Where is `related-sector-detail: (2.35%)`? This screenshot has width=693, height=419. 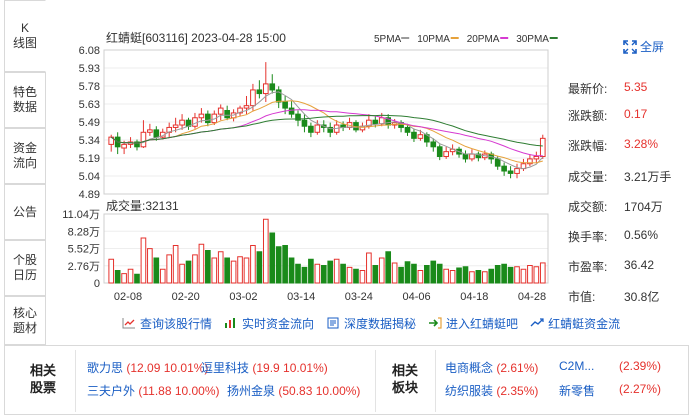
related-sector-detail: (2.35%) is located at coordinates (517, 391).